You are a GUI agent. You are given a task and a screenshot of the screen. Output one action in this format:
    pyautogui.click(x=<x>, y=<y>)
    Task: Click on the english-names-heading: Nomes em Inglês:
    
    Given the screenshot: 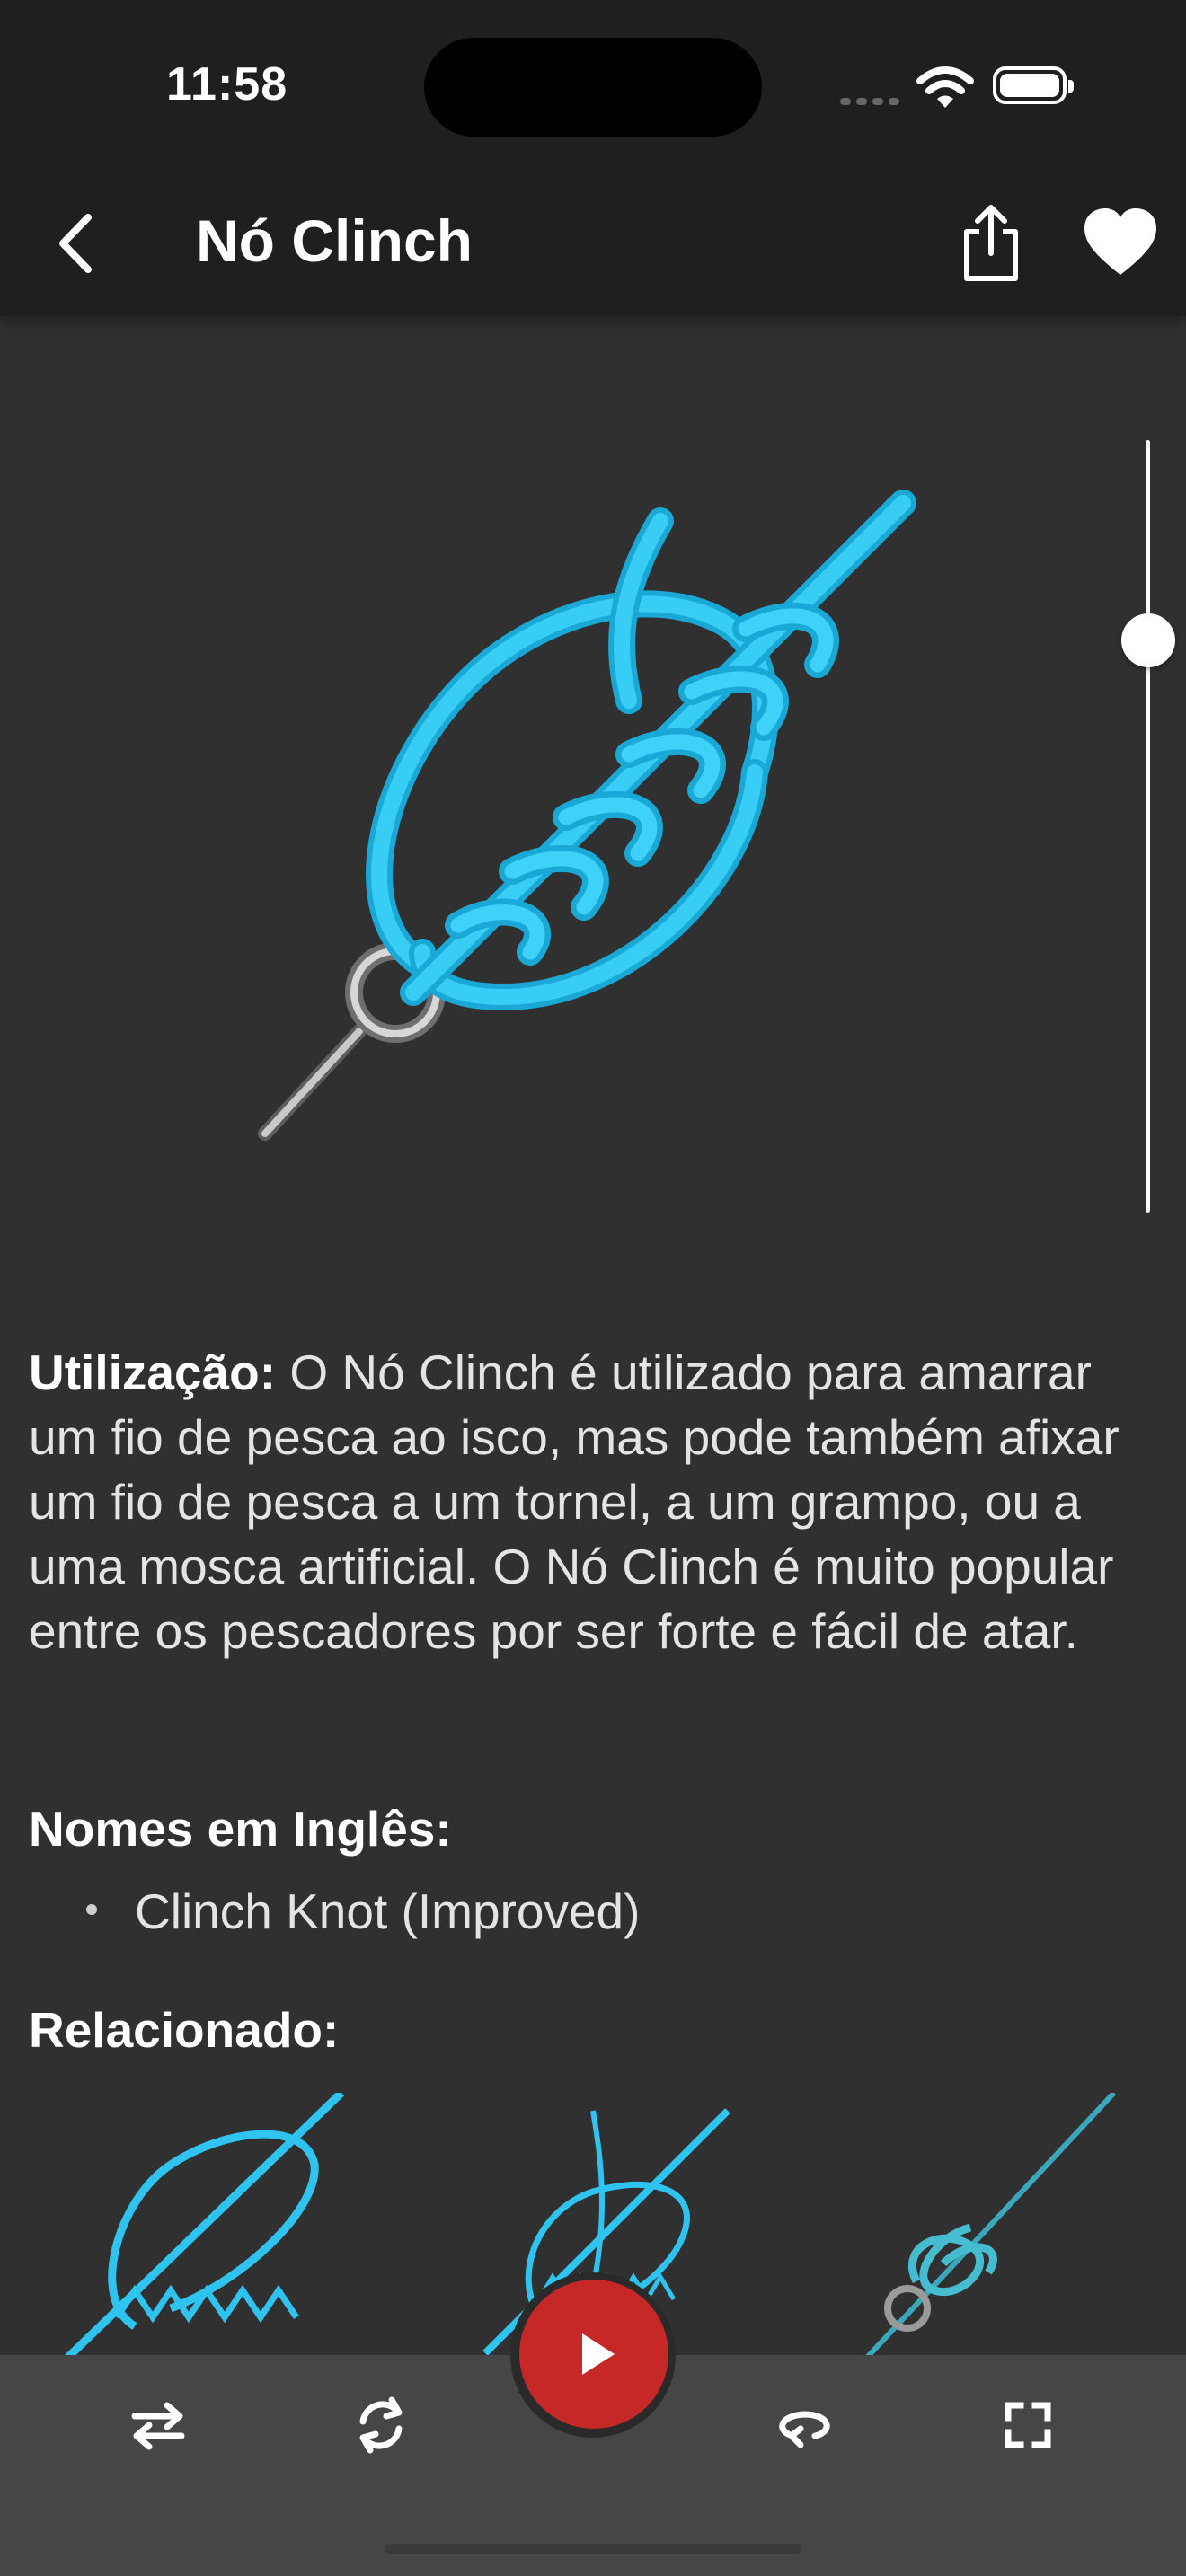 What is the action you would take?
    pyautogui.click(x=240, y=1829)
    